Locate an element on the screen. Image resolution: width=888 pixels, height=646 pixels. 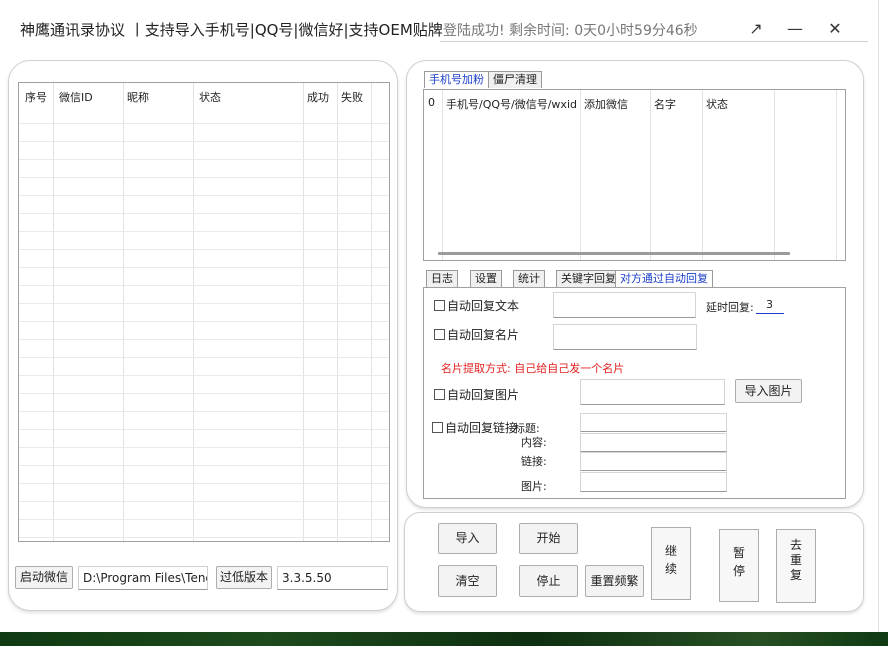
clear-button: 清空 is located at coordinates (467, 581).